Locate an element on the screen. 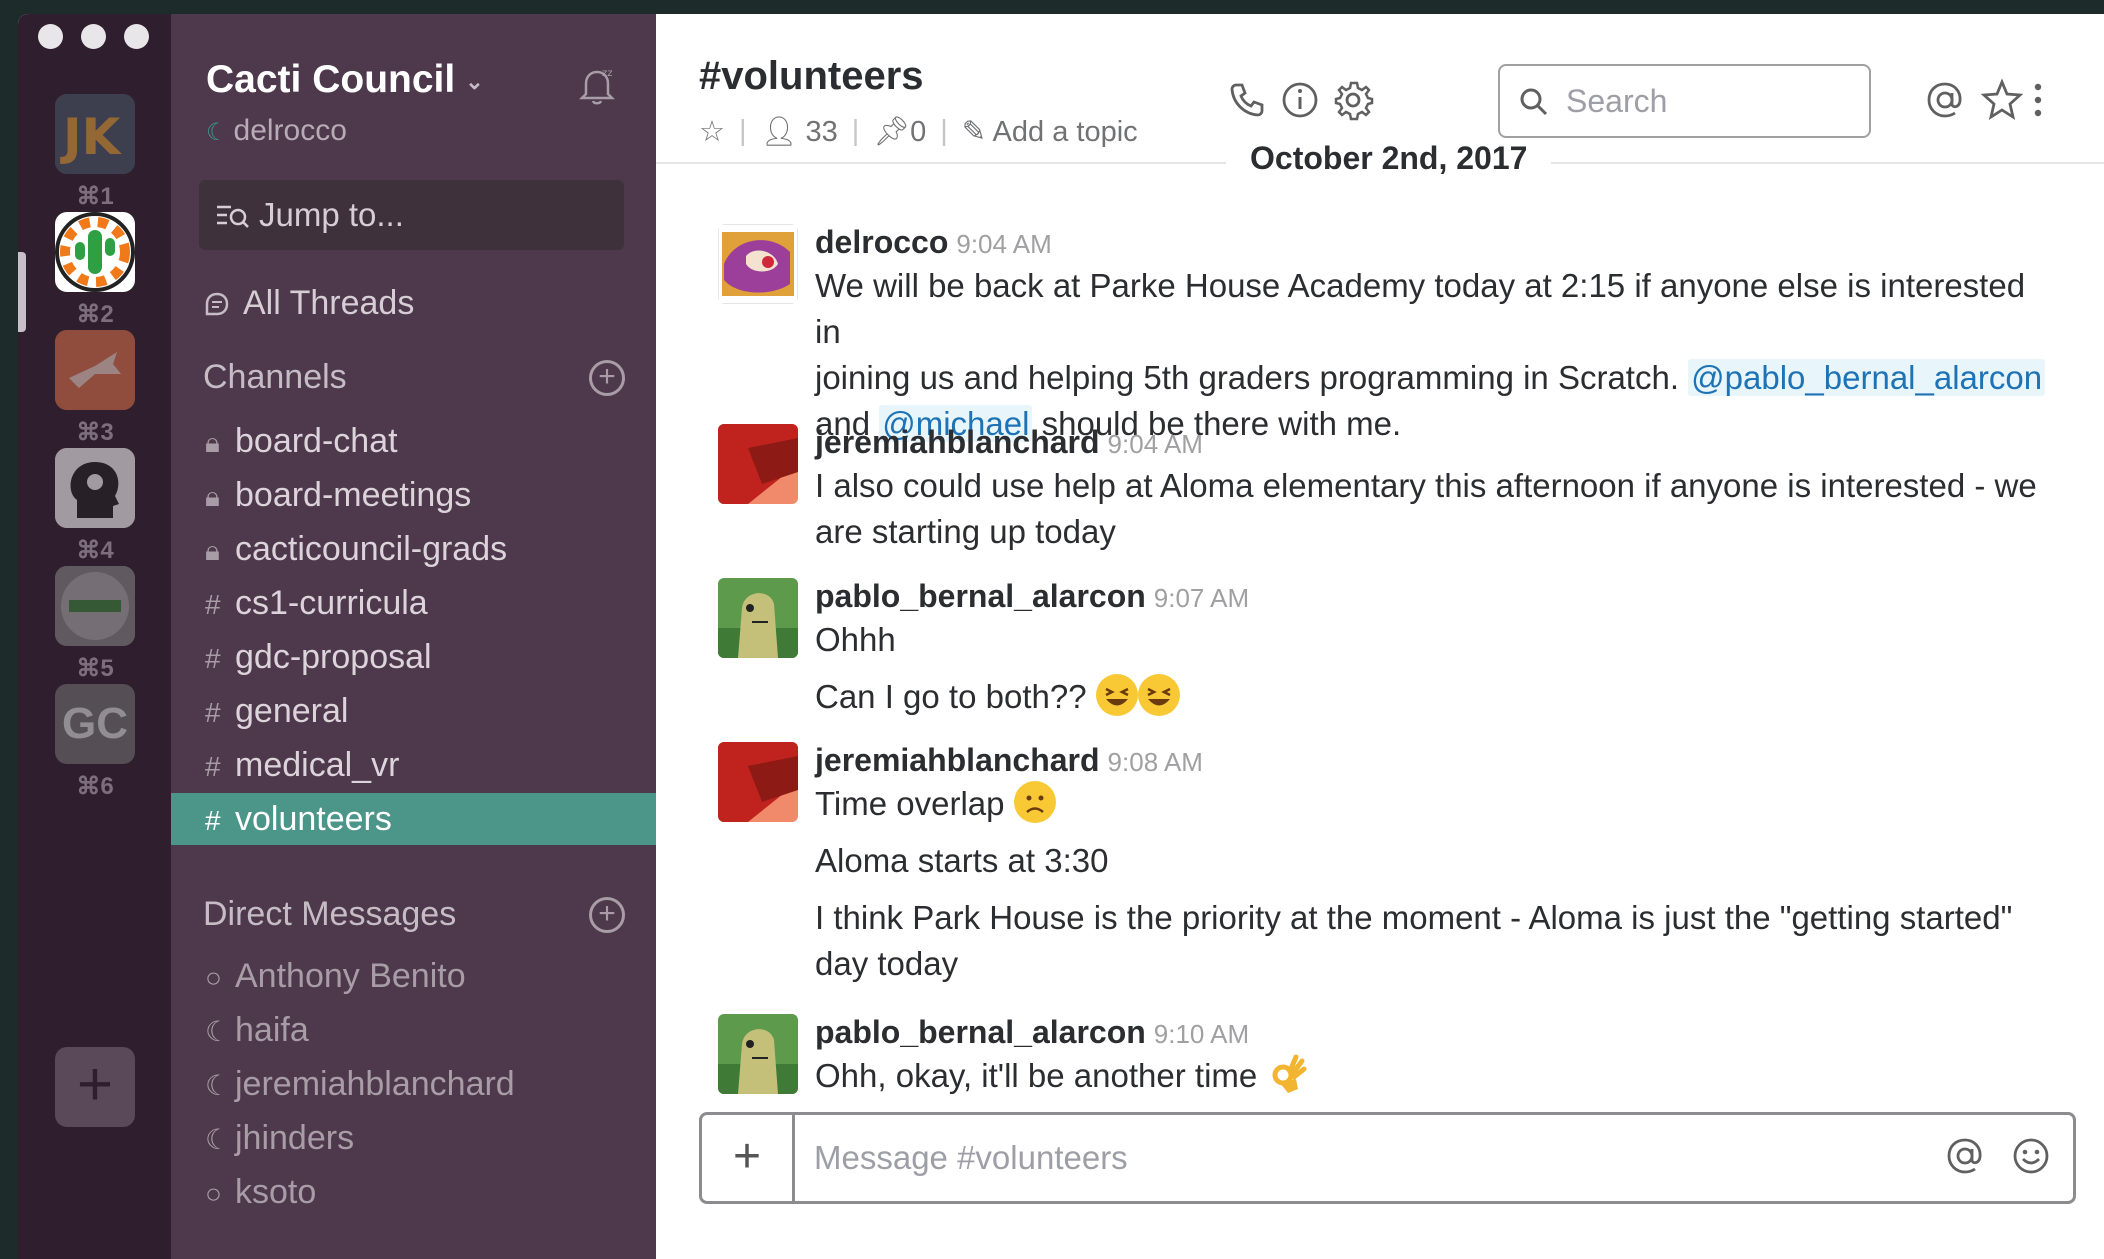  svg-text: zz is located at coordinates (607, 73).